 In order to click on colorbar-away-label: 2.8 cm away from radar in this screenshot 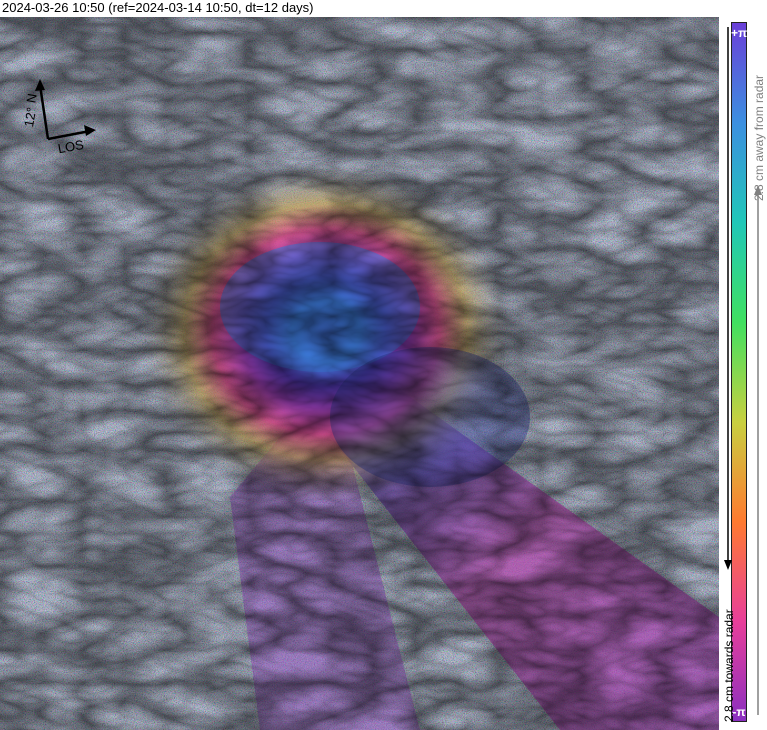, I will do `click(759, 137)`.